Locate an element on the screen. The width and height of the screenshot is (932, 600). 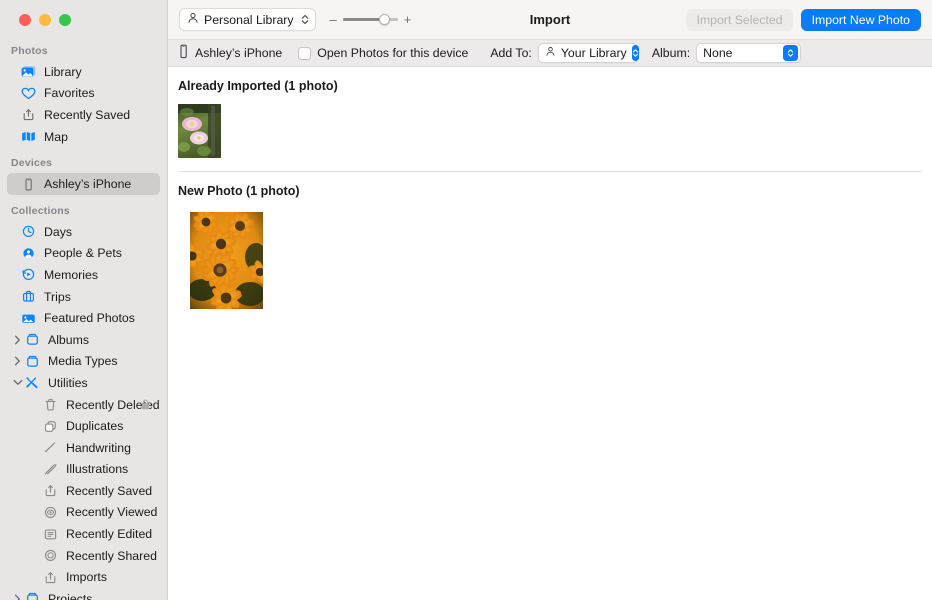
sidebar-item-label: Recently Viewed is located at coordinates (112, 512).